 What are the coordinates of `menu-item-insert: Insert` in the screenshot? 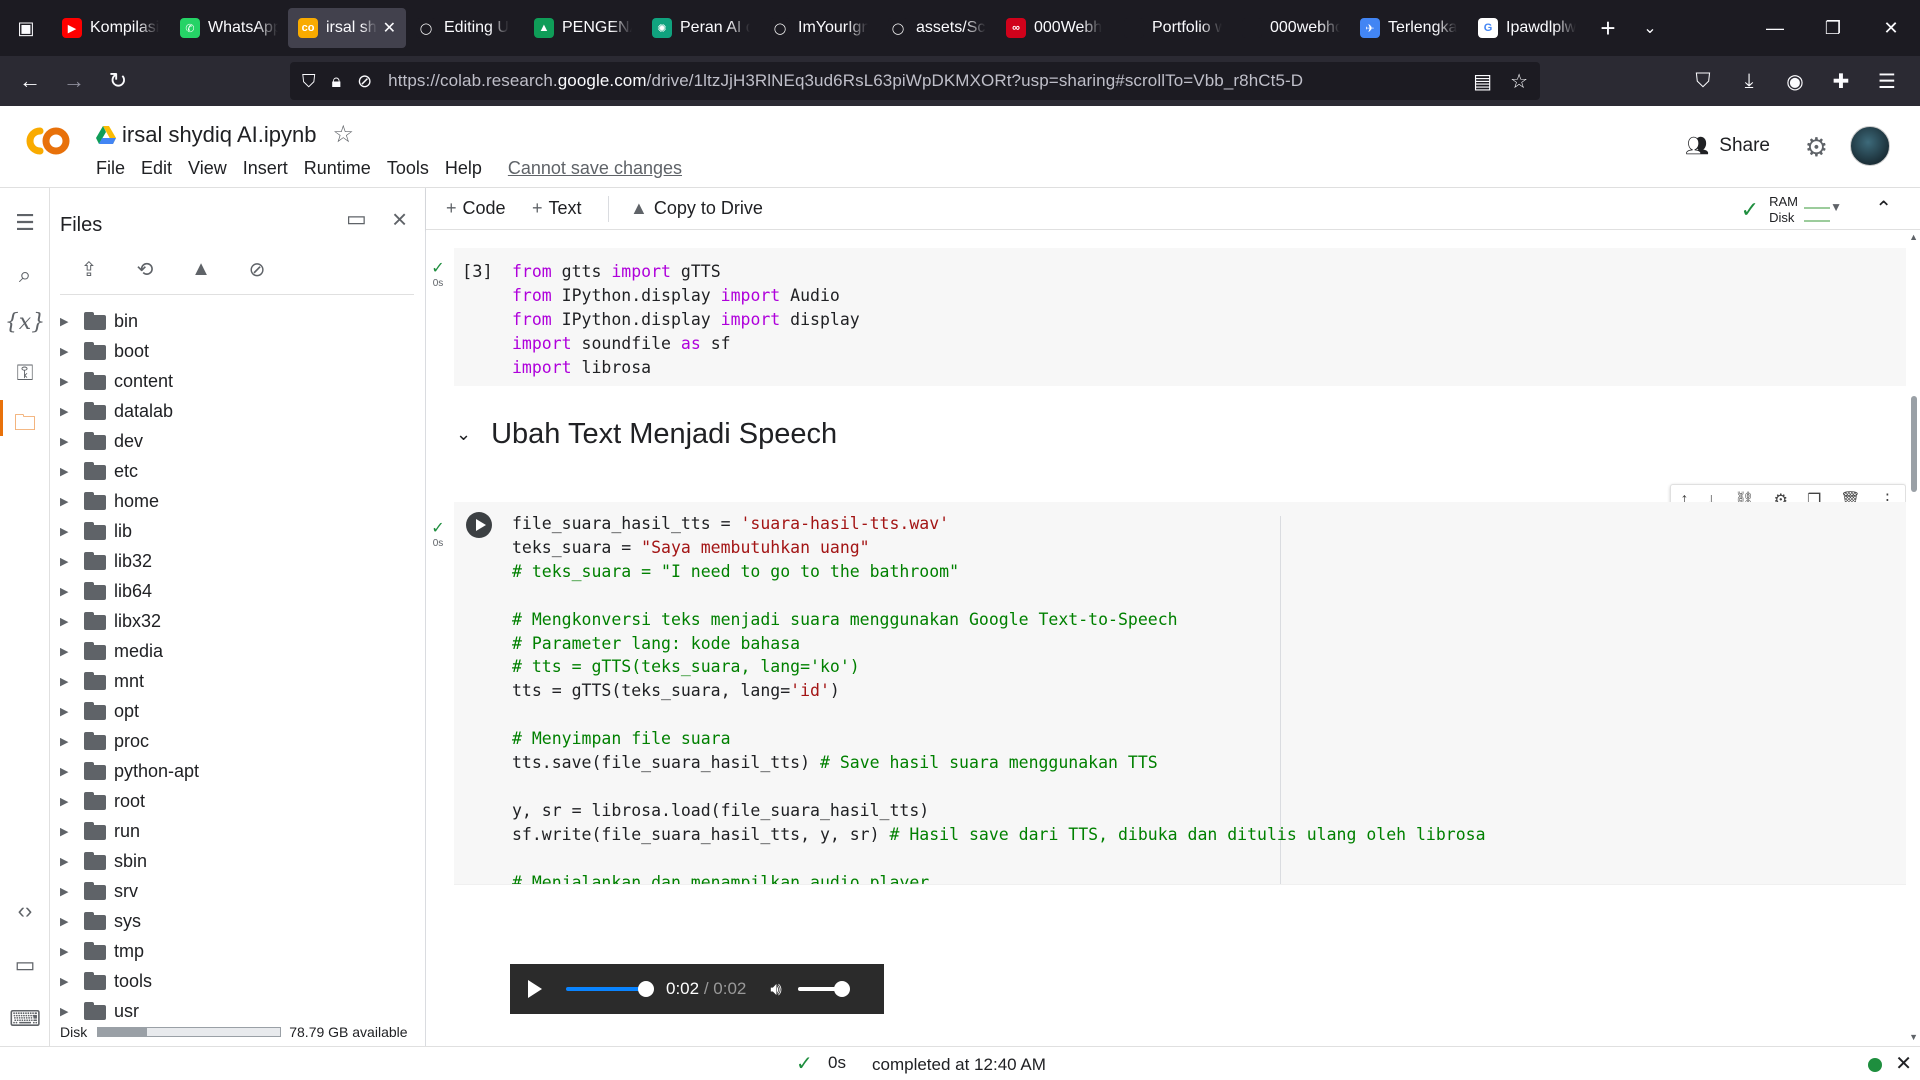 It's located at (265, 168).